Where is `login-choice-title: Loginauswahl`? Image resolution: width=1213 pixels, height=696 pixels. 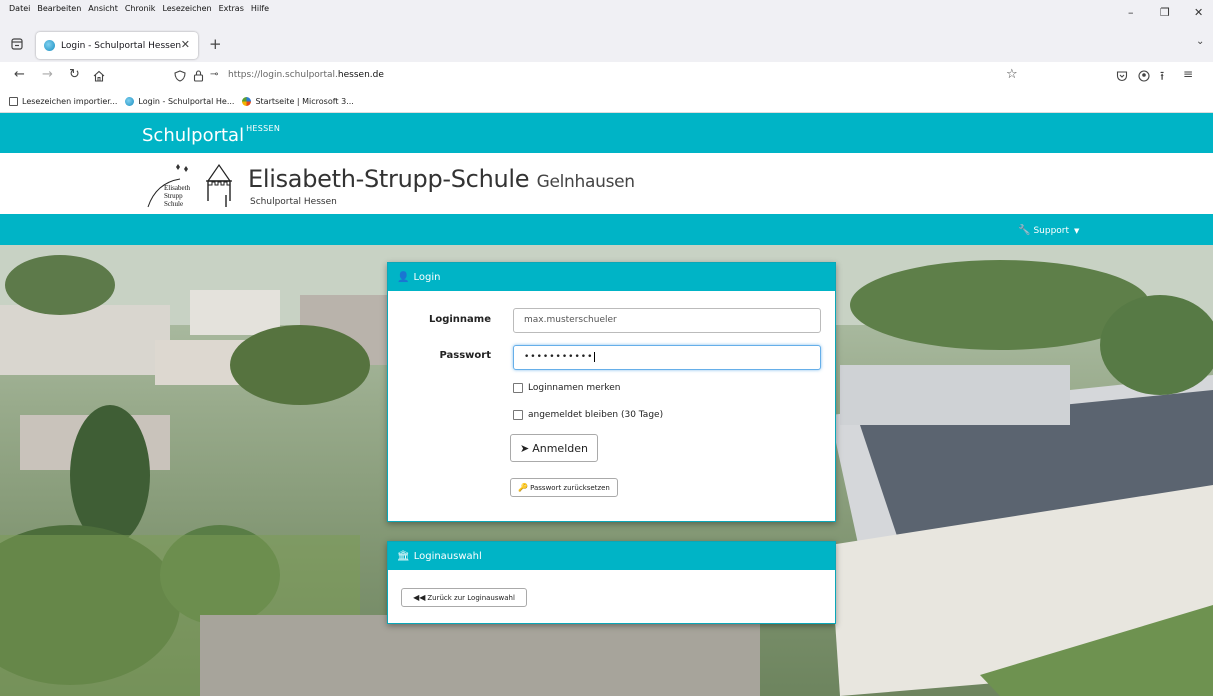 login-choice-title: Loginauswahl is located at coordinates (447, 556).